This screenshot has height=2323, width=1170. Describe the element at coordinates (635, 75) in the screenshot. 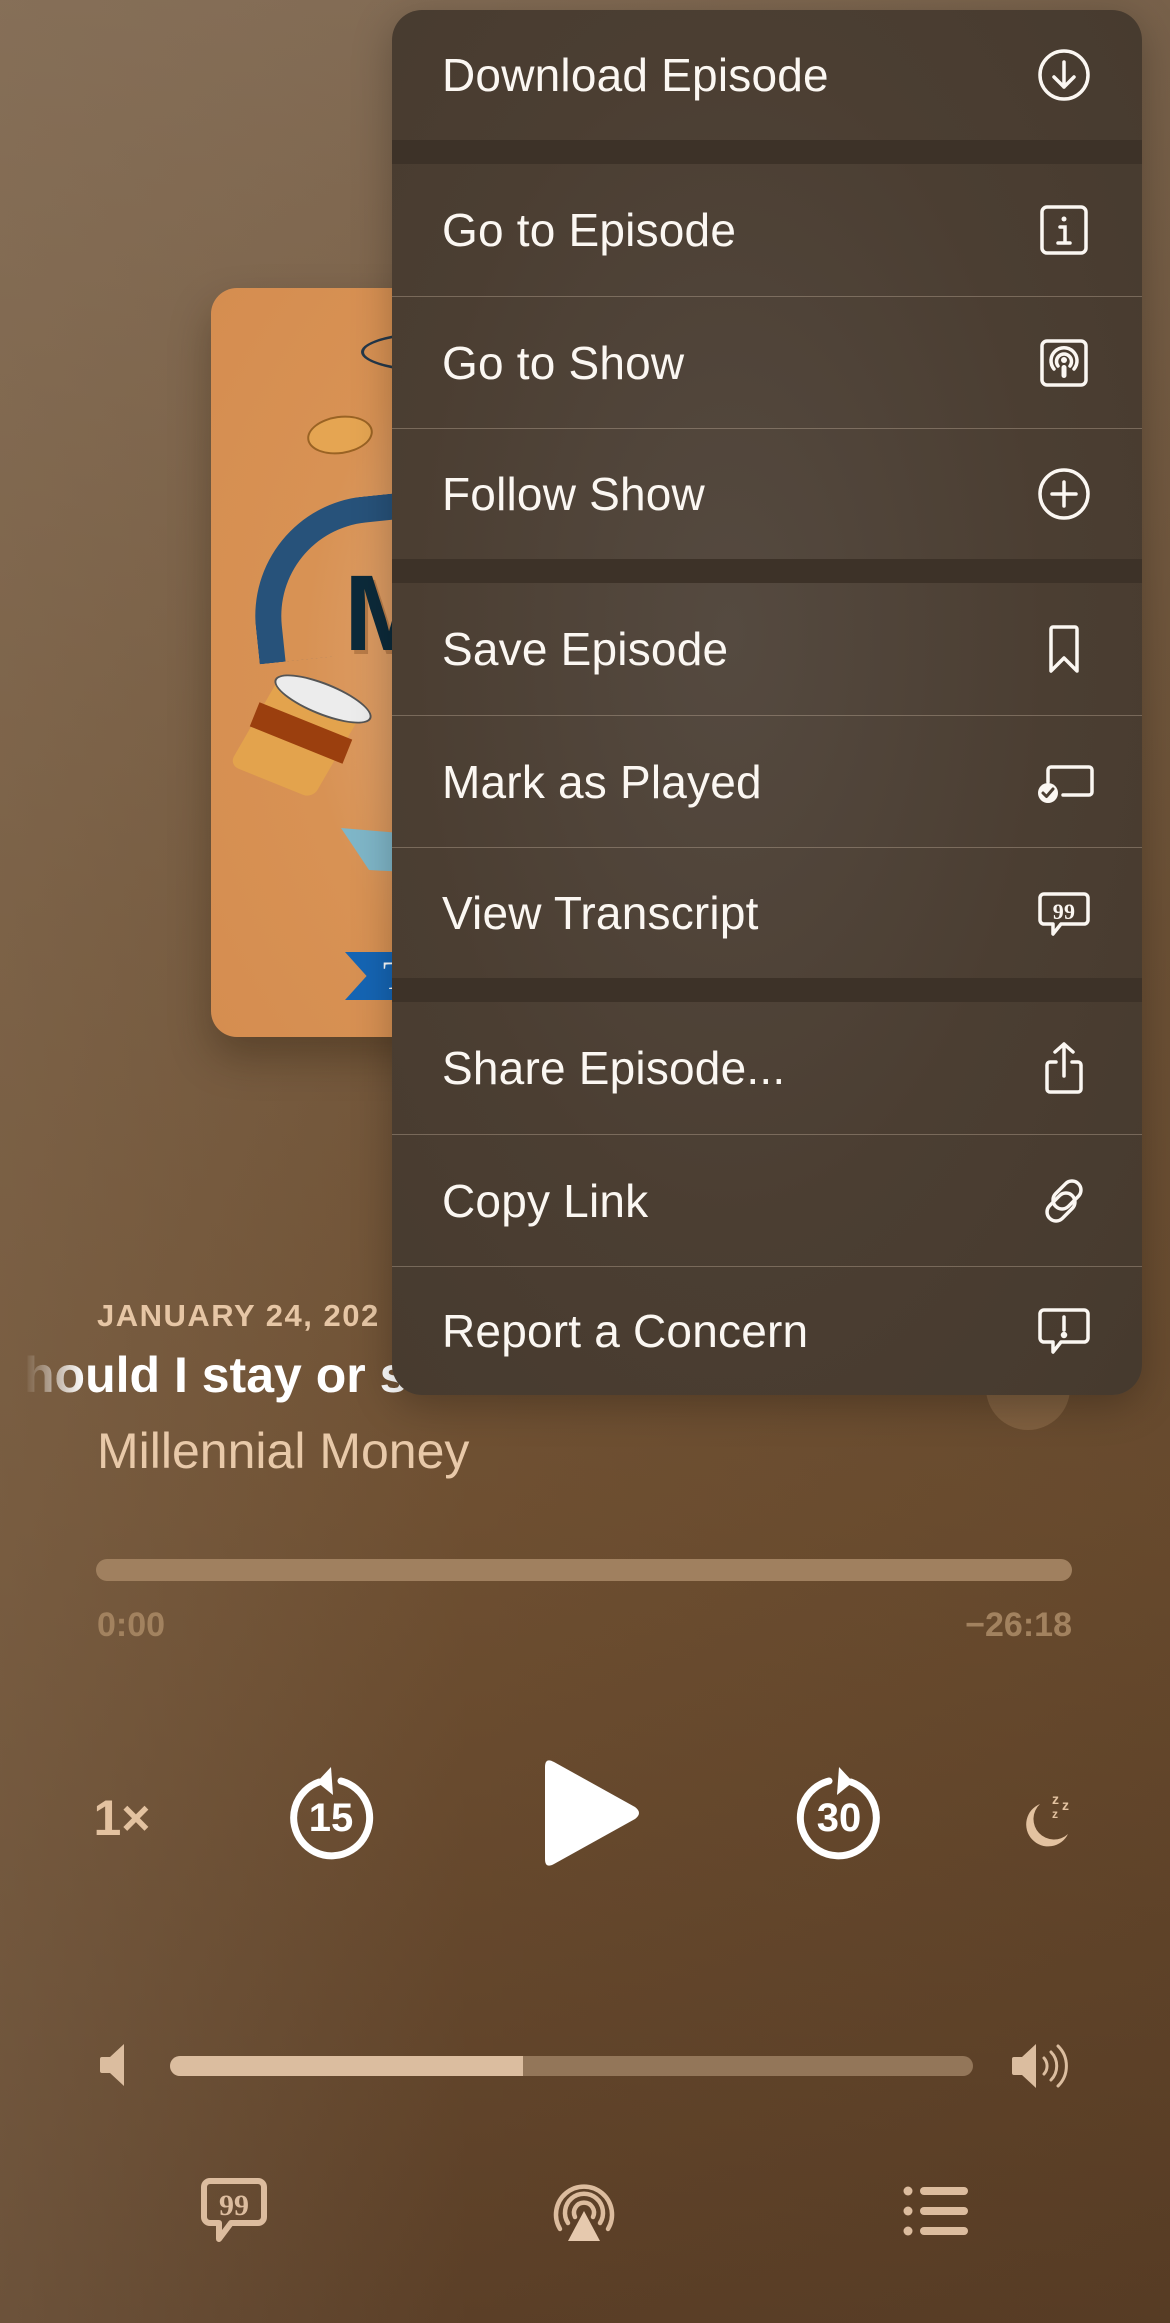

I see `menu-item-label: Download Episode` at that location.